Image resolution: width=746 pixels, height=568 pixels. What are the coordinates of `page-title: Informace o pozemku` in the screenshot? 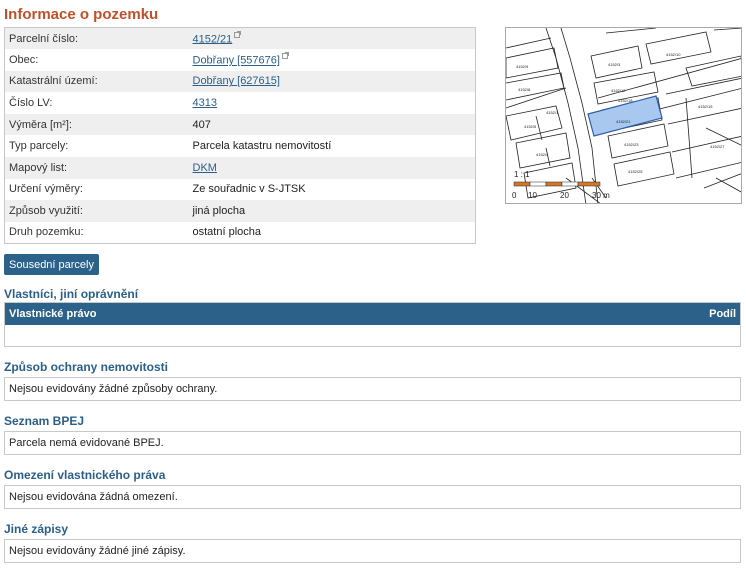 It's located at (81, 14).